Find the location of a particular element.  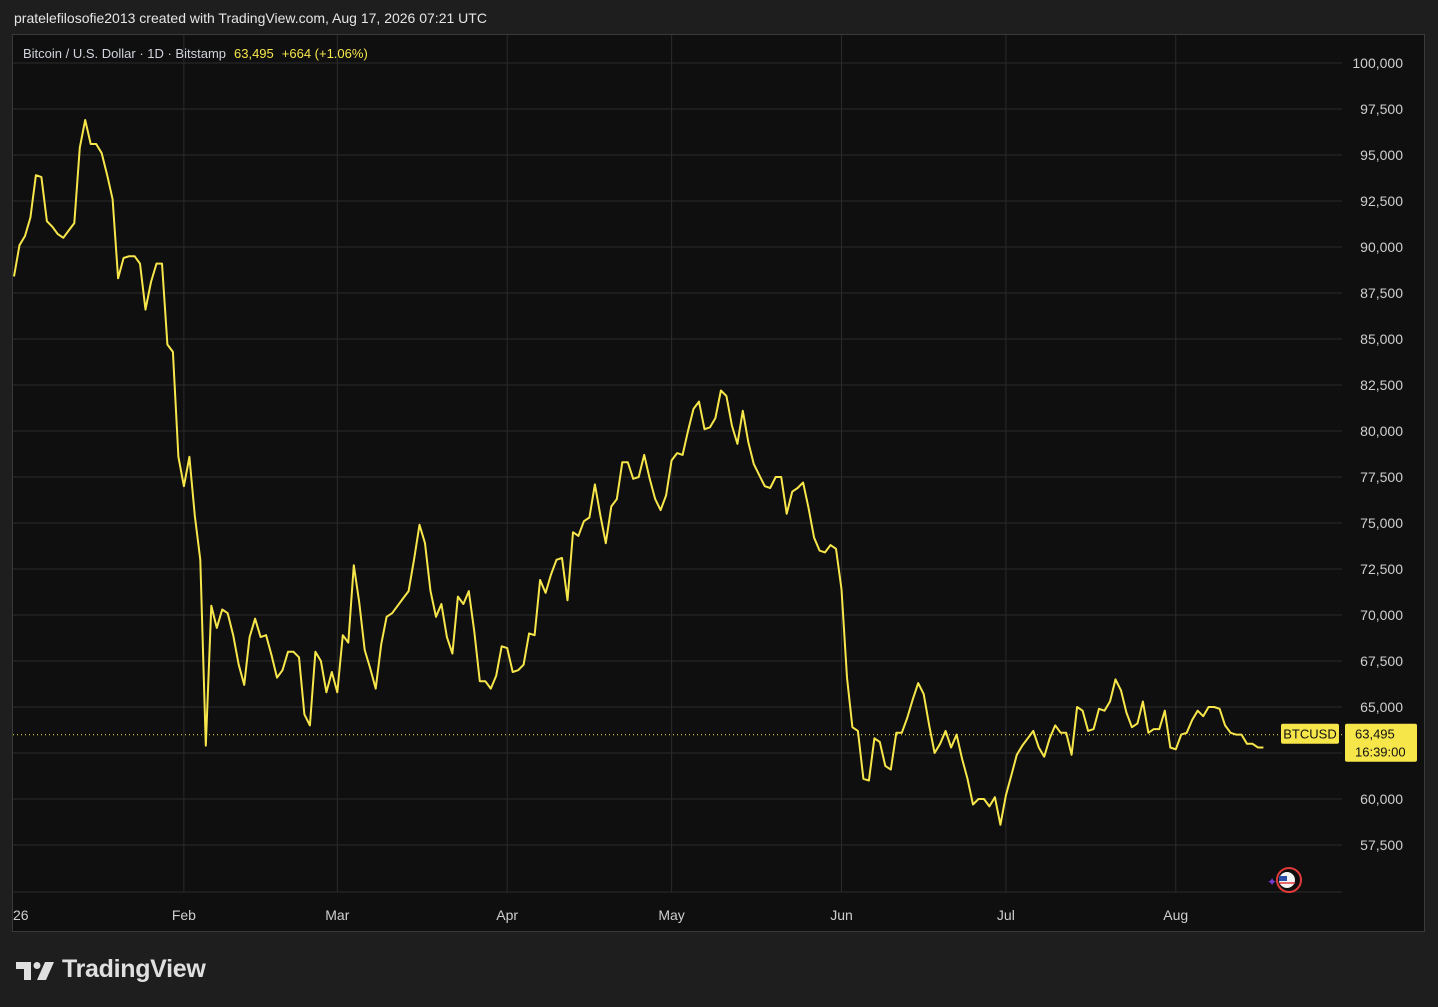

y-tick-label: 65,000 is located at coordinates (1381, 707).